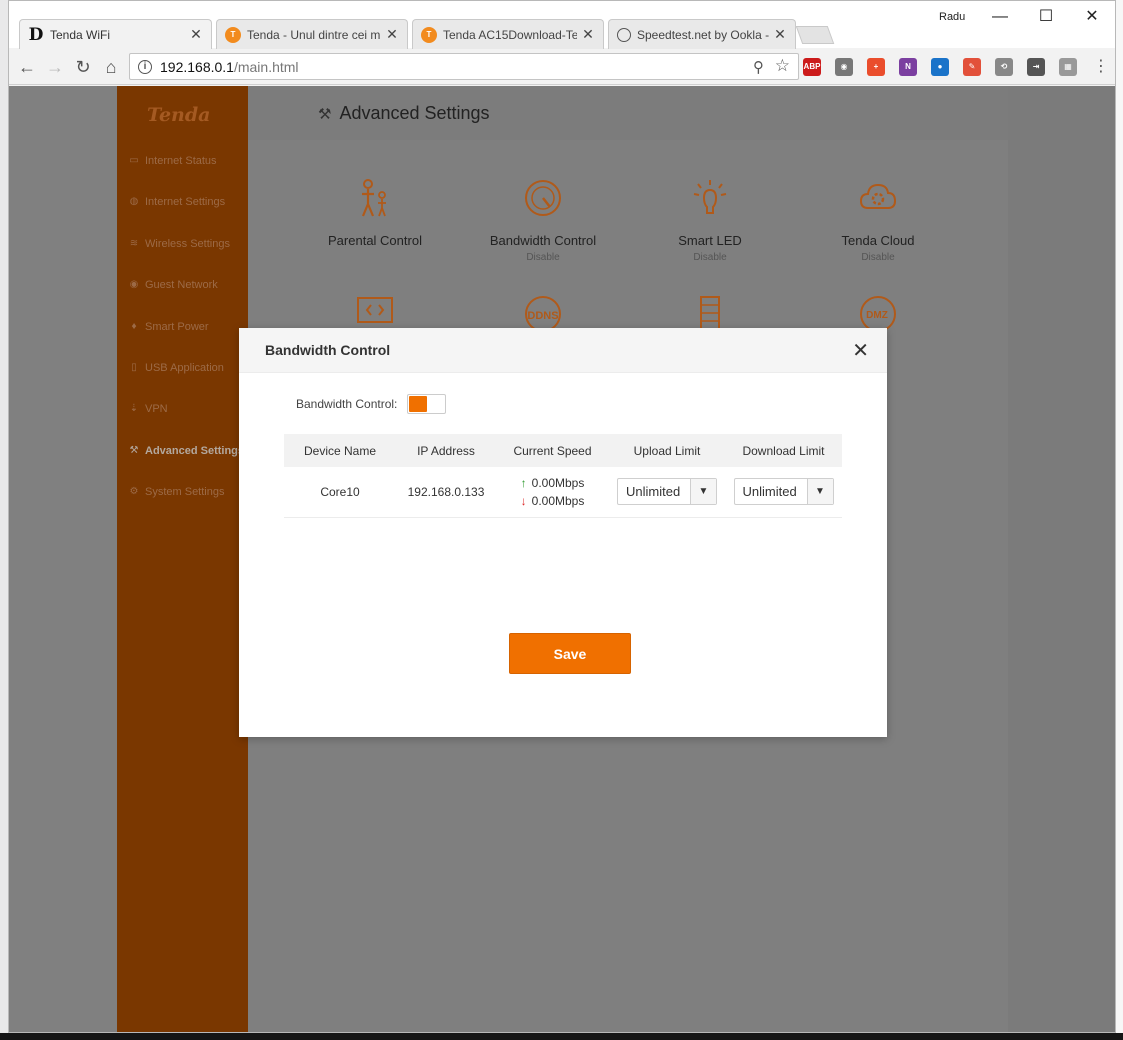 Image resolution: width=1123 pixels, height=1040 pixels. Describe the element at coordinates (940, 67) in the screenshot. I see `globe-extension-icon: ●` at that location.